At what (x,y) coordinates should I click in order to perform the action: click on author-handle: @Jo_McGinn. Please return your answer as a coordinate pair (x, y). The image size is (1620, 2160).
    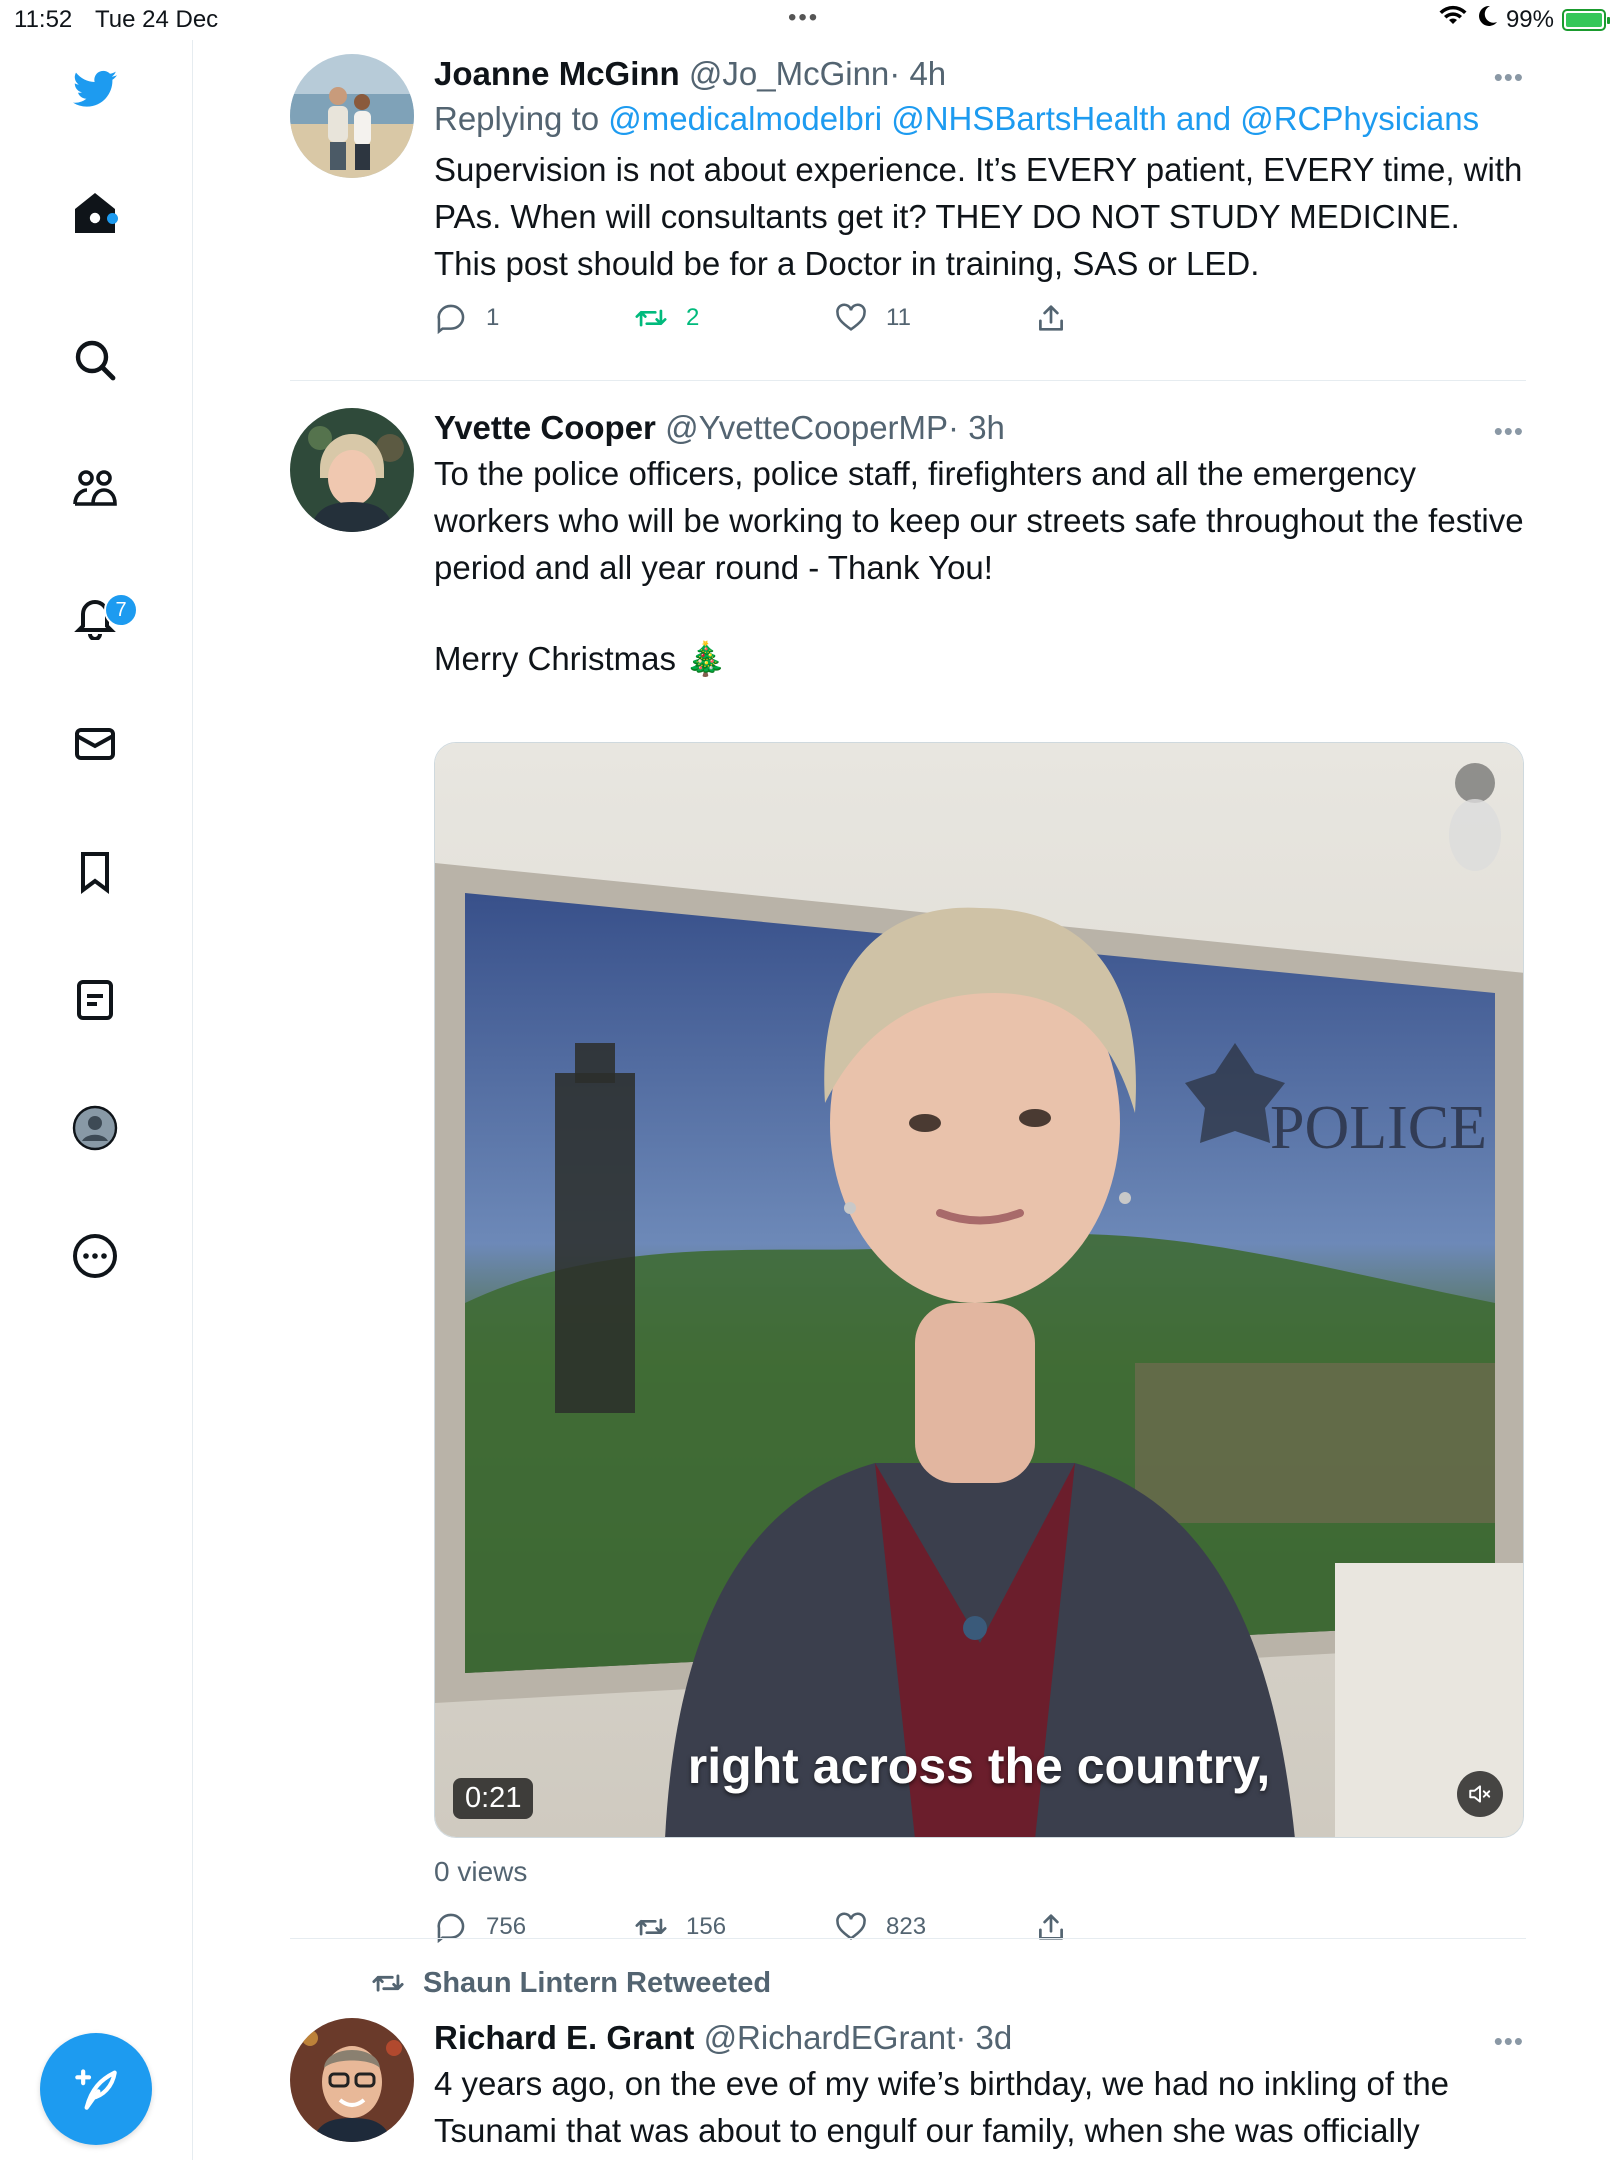
    Looking at the image, I should click on (789, 73).